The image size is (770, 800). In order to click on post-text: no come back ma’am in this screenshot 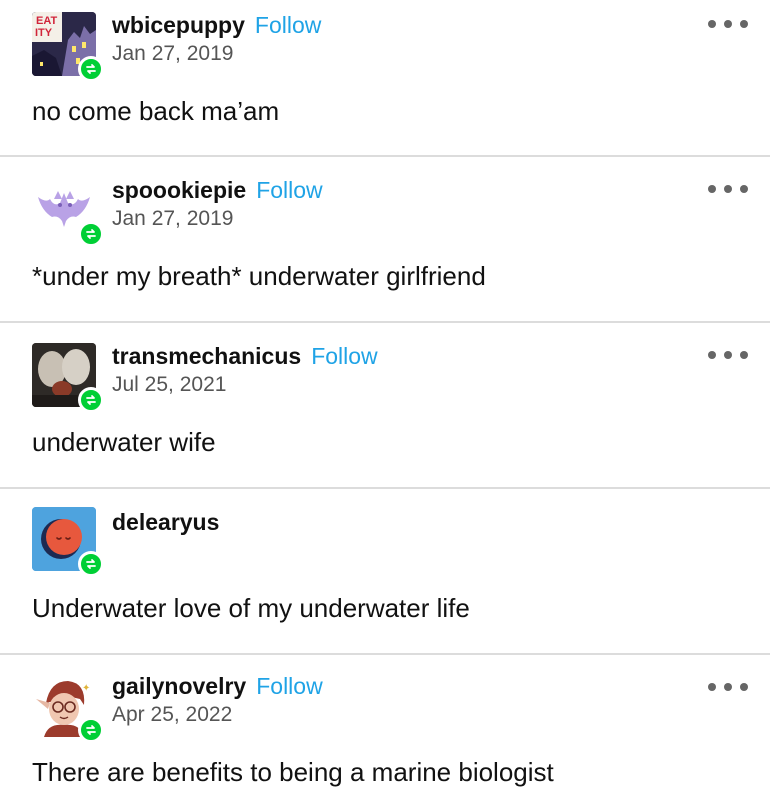, I will do `click(156, 111)`.